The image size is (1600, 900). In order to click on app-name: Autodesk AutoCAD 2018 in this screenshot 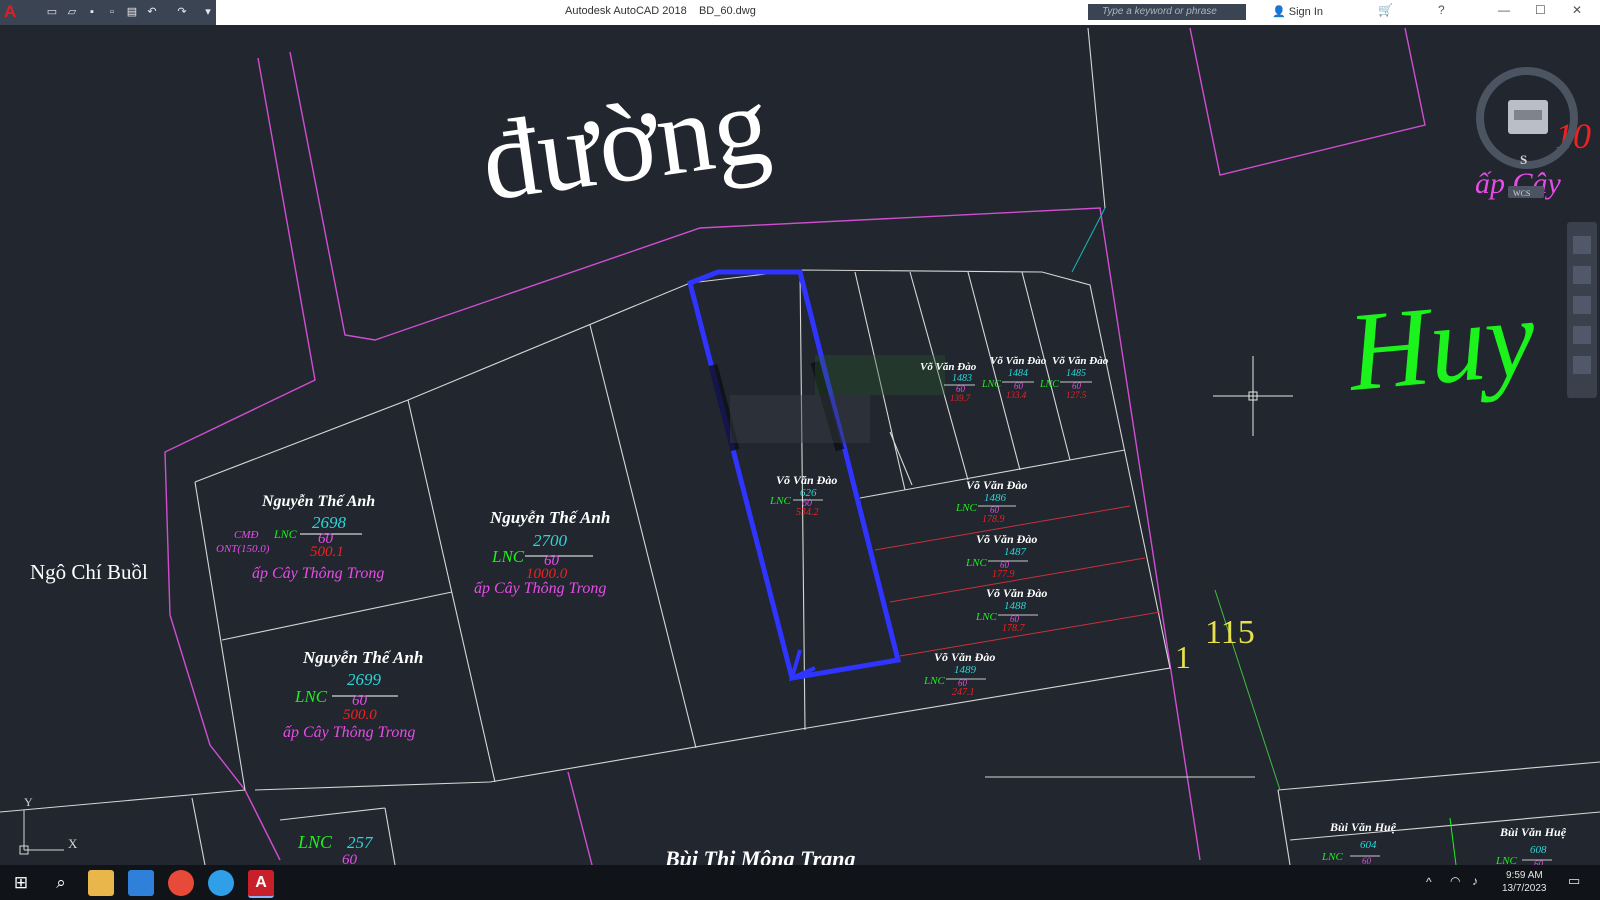, I will do `click(626, 11)`.